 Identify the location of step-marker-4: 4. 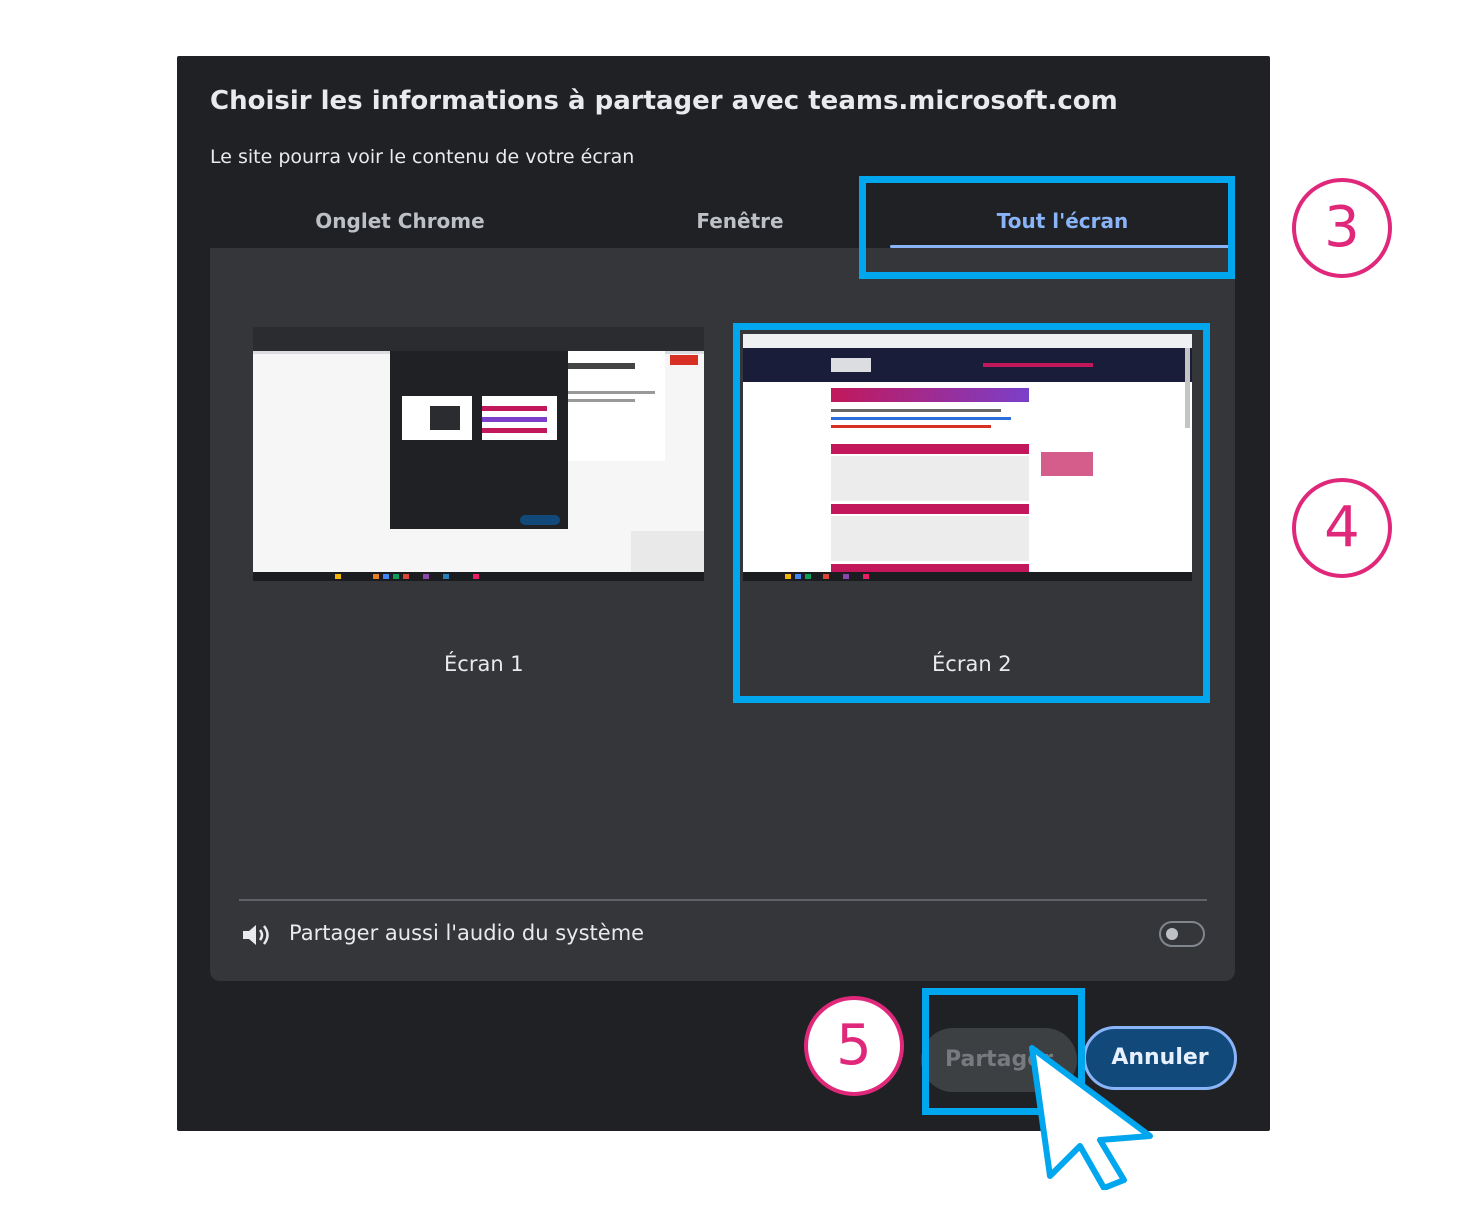
(1342, 528).